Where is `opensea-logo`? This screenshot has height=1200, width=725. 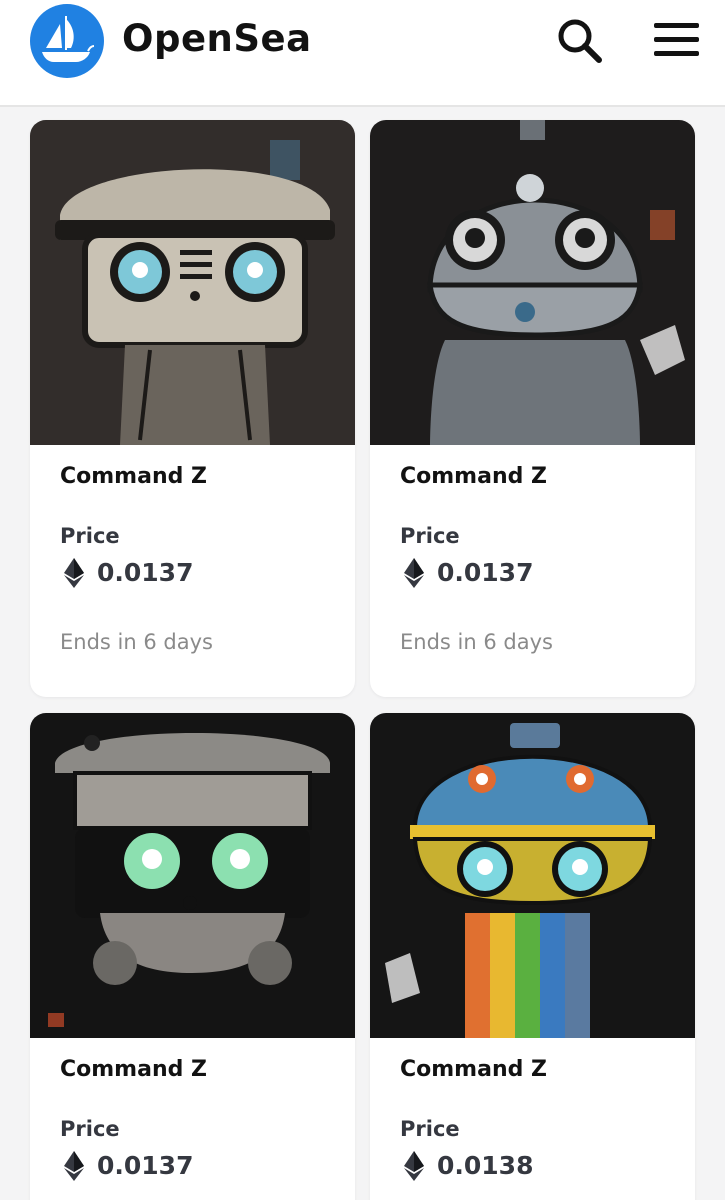 opensea-logo is located at coordinates (67, 41).